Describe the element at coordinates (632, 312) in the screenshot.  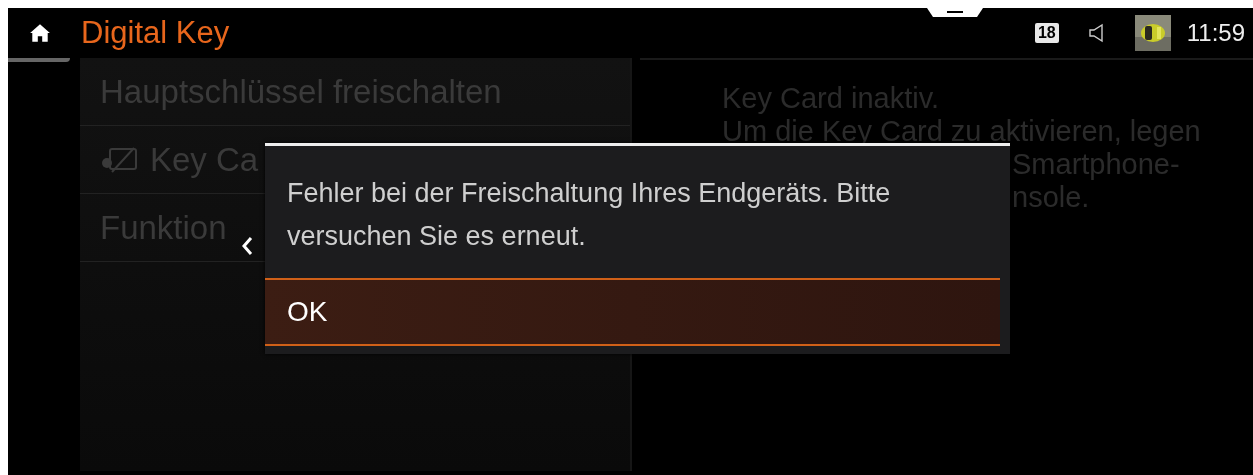
I see `ok-button: OK` at that location.